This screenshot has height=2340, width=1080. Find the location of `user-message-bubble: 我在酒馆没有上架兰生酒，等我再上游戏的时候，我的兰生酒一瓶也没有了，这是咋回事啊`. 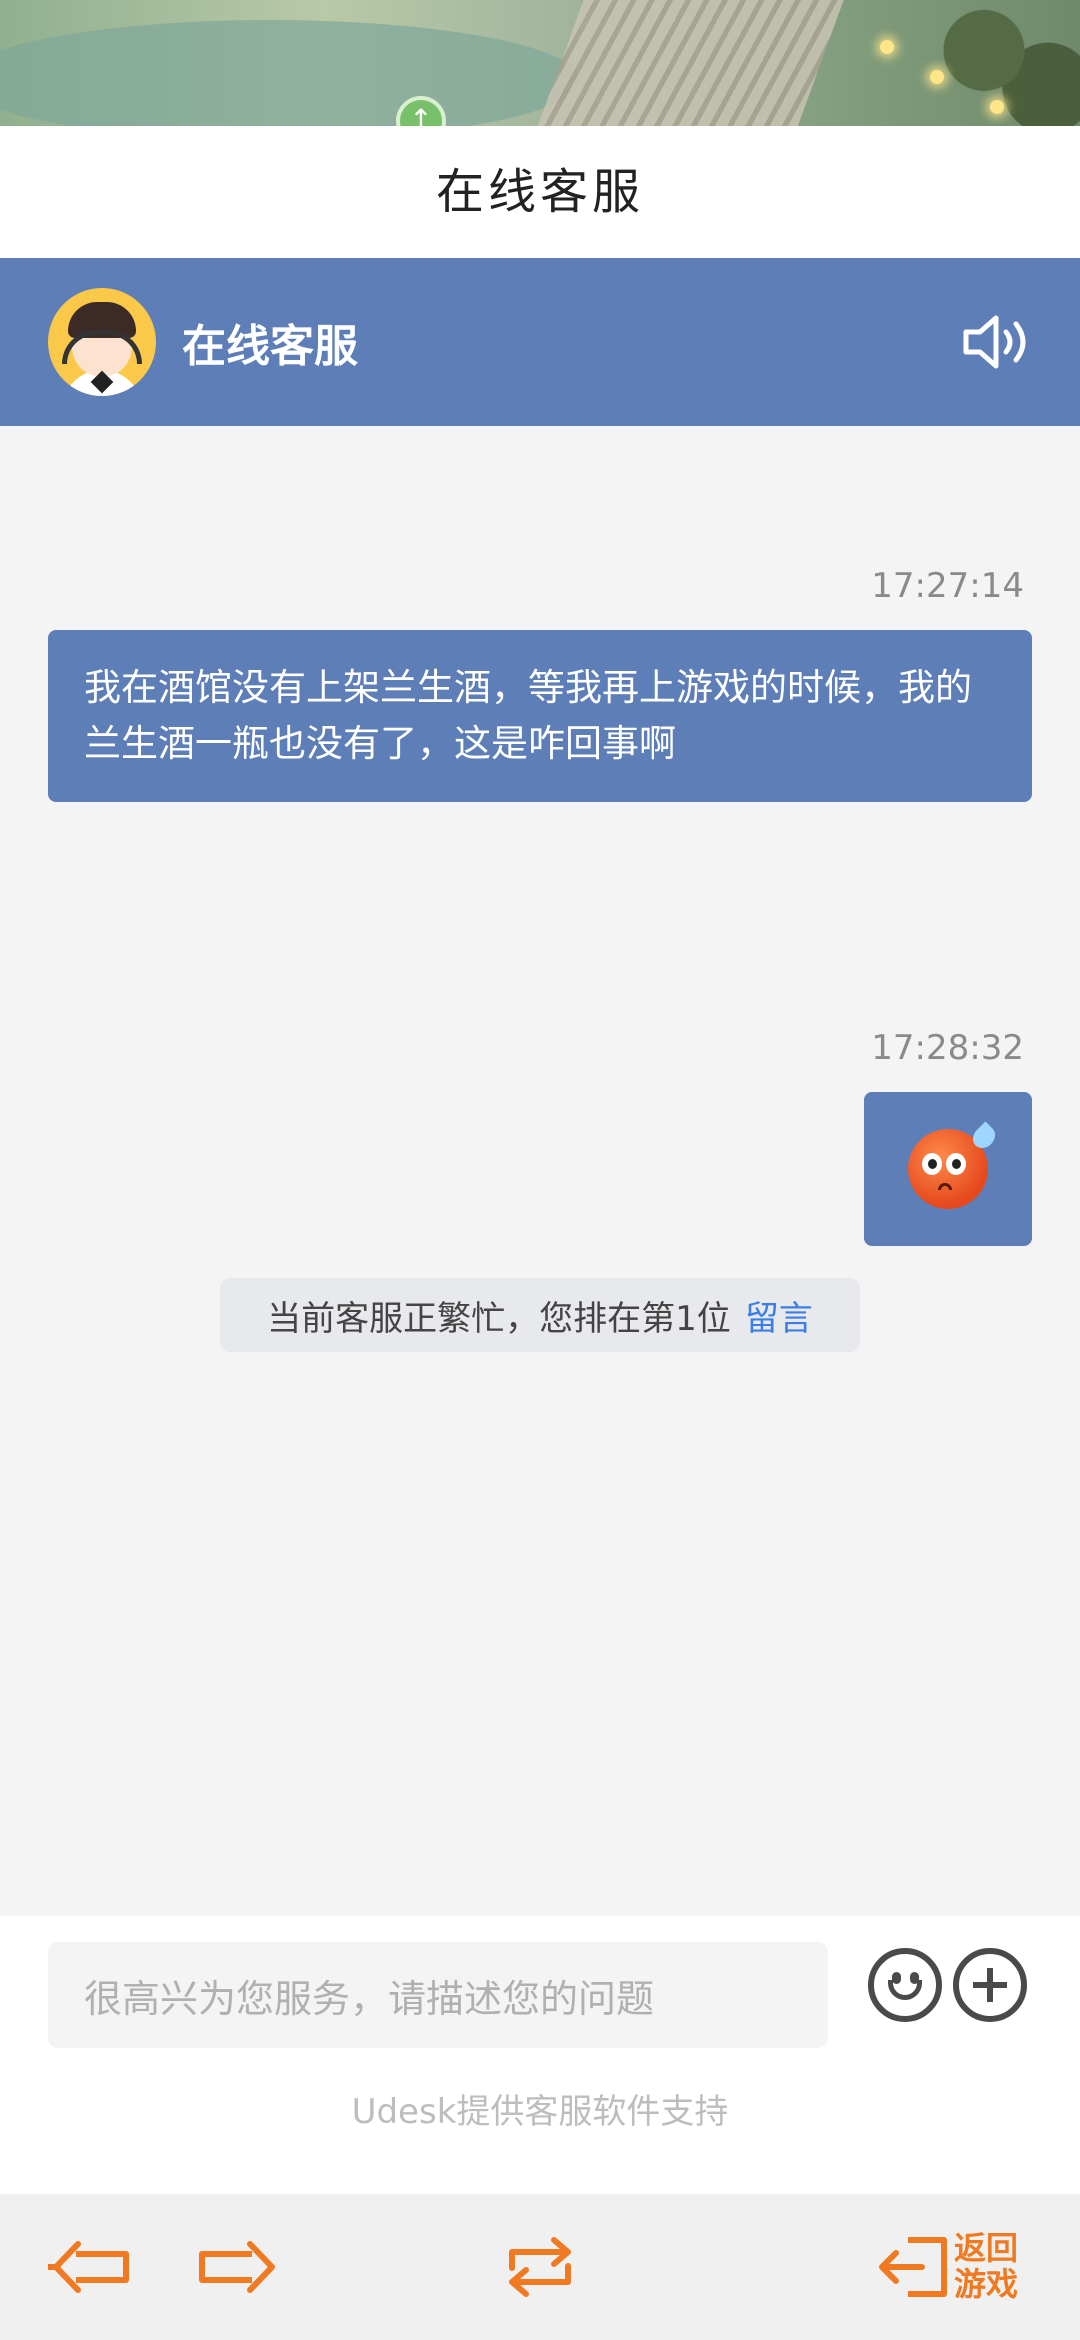

user-message-bubble: 我在酒馆没有上架兰生酒，等我再上游戏的时候，我的兰生酒一瓶也没有了，这是咋回事啊 is located at coordinates (540, 716).